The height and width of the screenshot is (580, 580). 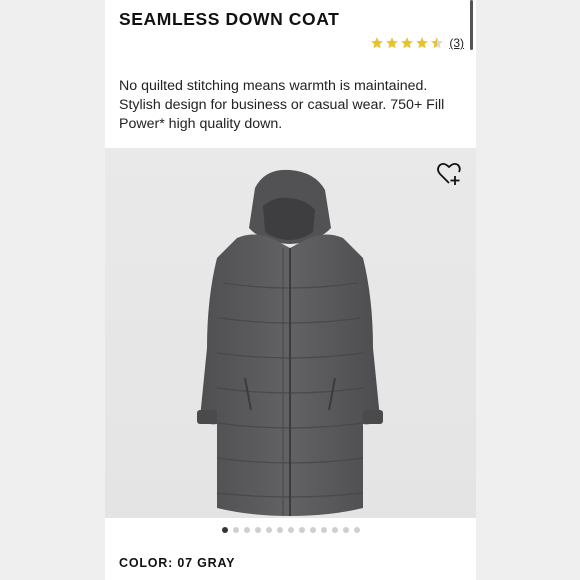 What do you see at coordinates (229, 19) in the screenshot?
I see `product-title: SEAMLESS DOWN COAT` at bounding box center [229, 19].